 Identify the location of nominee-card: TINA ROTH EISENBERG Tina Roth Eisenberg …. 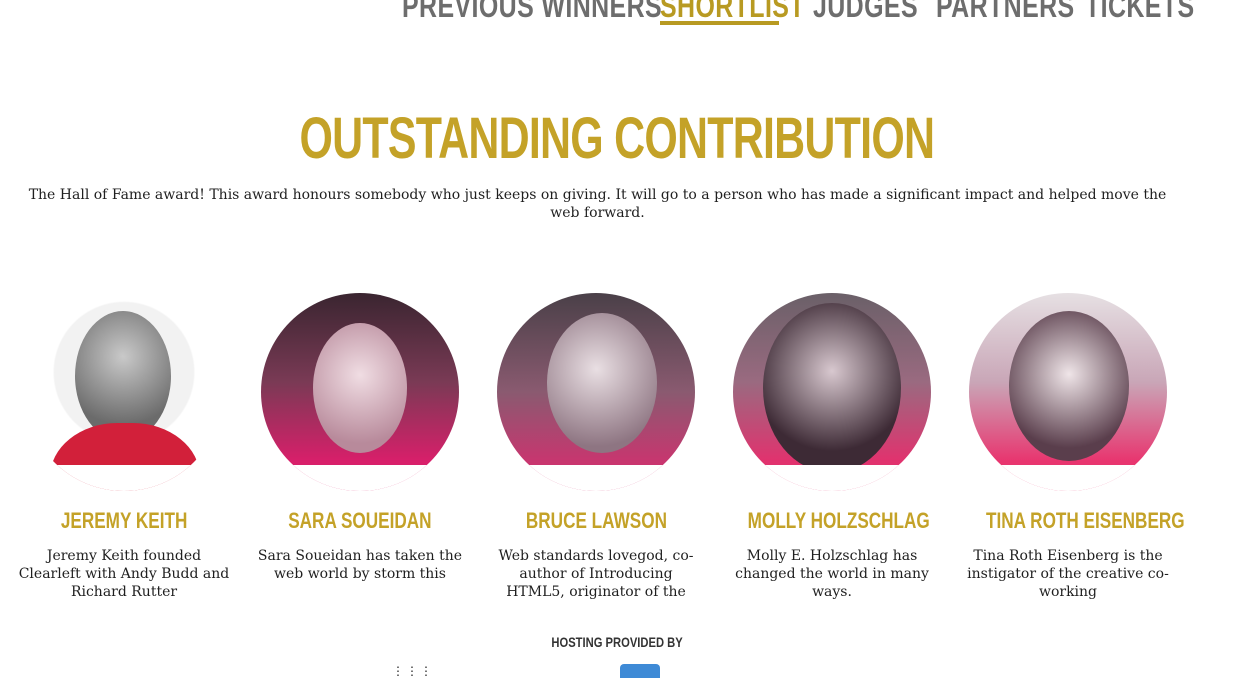
(1071, 447).